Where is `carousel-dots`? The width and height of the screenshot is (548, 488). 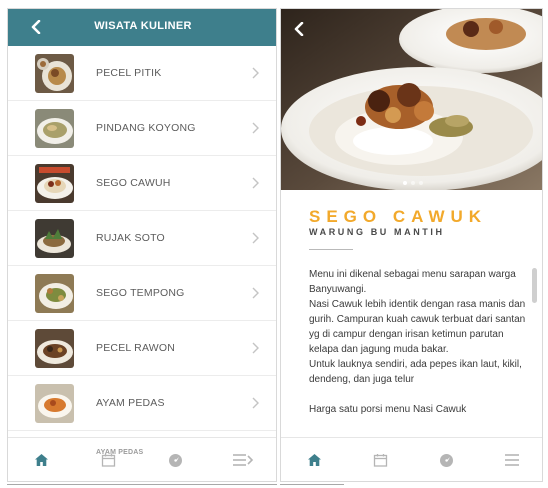
carousel-dots is located at coordinates (411, 181).